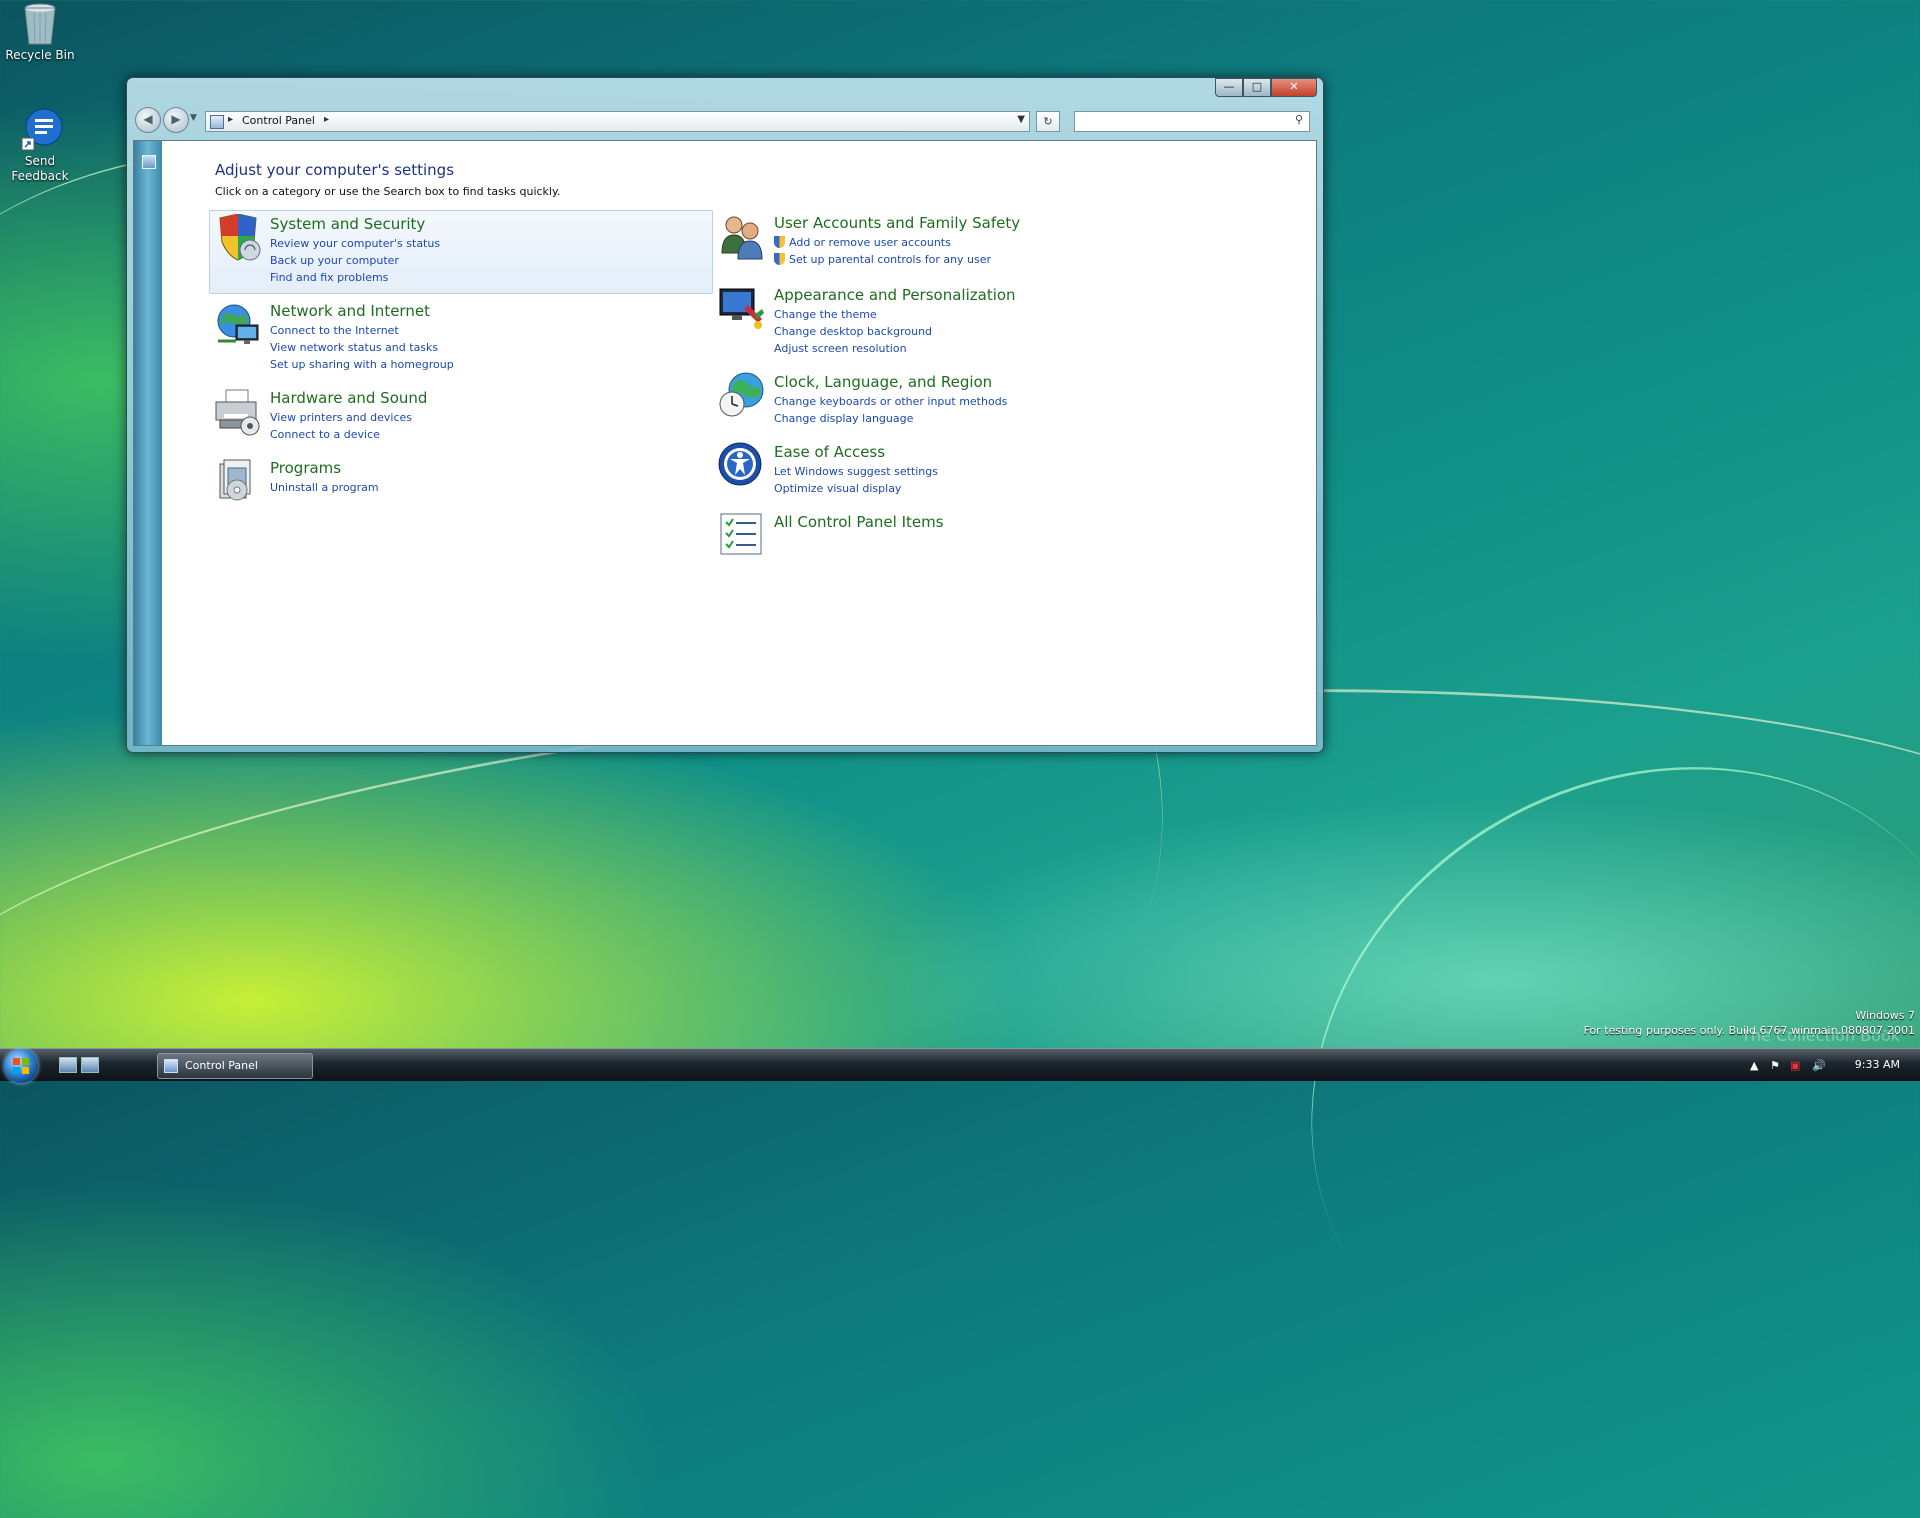 The width and height of the screenshot is (1920, 1518). What do you see at coordinates (348, 398) in the screenshot?
I see `category-title: Hardware and Sound` at bounding box center [348, 398].